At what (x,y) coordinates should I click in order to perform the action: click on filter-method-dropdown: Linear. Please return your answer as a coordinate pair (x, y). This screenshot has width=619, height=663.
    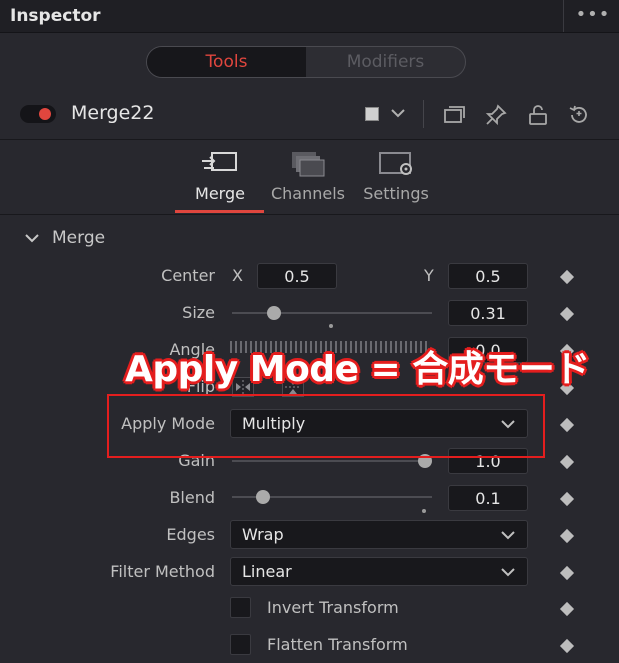
    Looking at the image, I should click on (379, 571).